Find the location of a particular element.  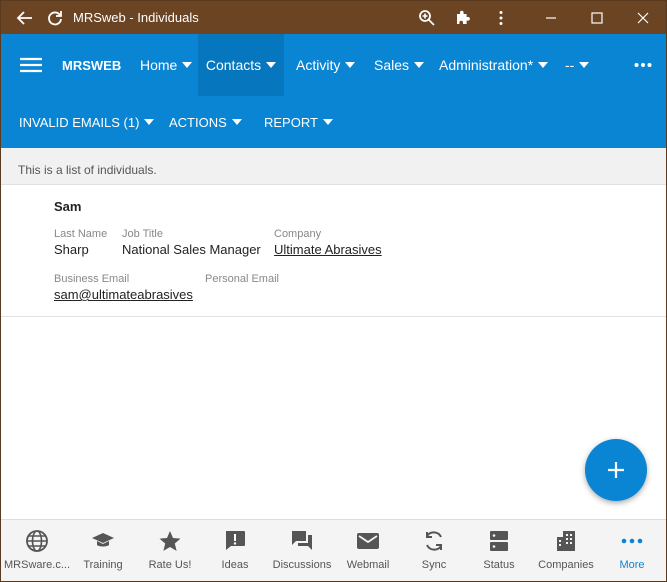

building-icon is located at coordinates (566, 541).